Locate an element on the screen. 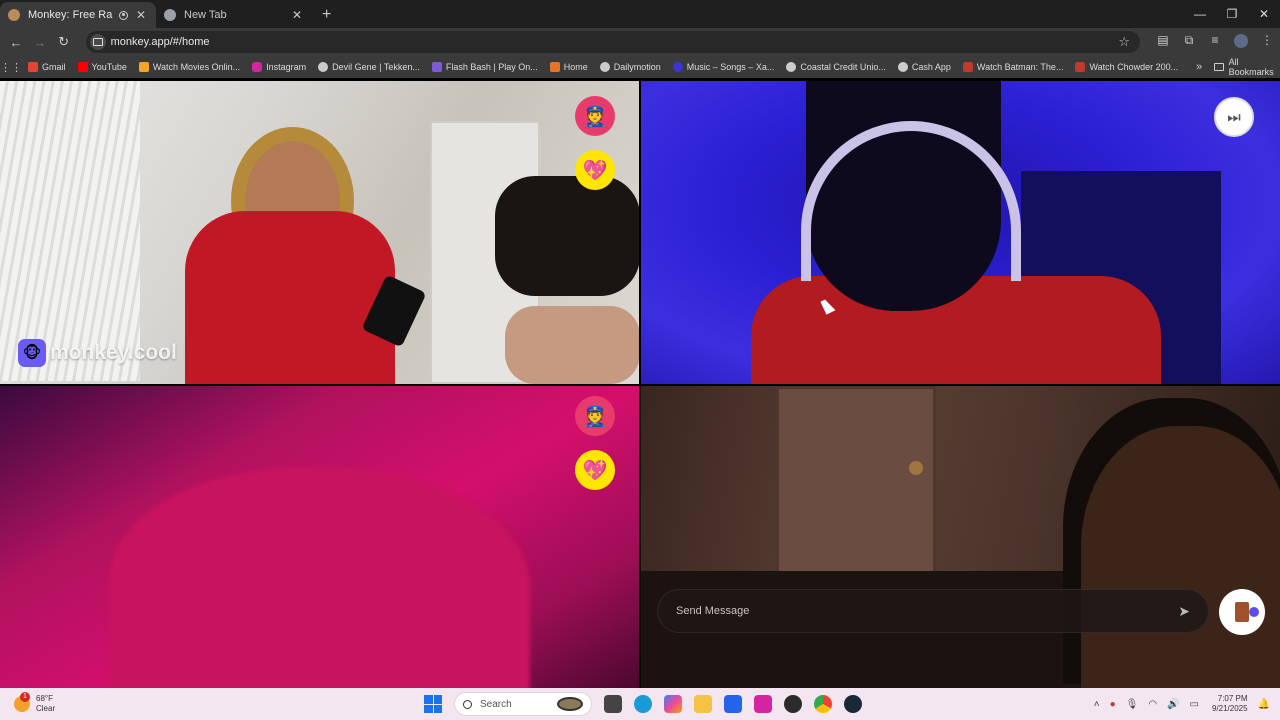  taskbar-search: Search is located at coordinates (523, 704).